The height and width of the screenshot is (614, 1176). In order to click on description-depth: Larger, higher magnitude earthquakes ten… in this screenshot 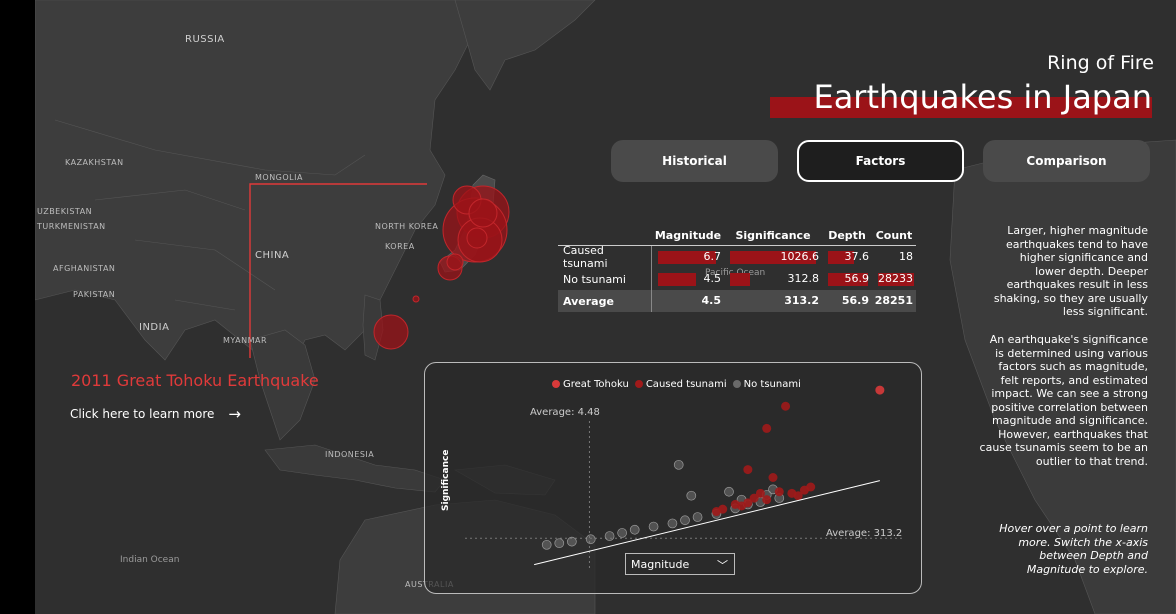, I will do `click(1070, 271)`.